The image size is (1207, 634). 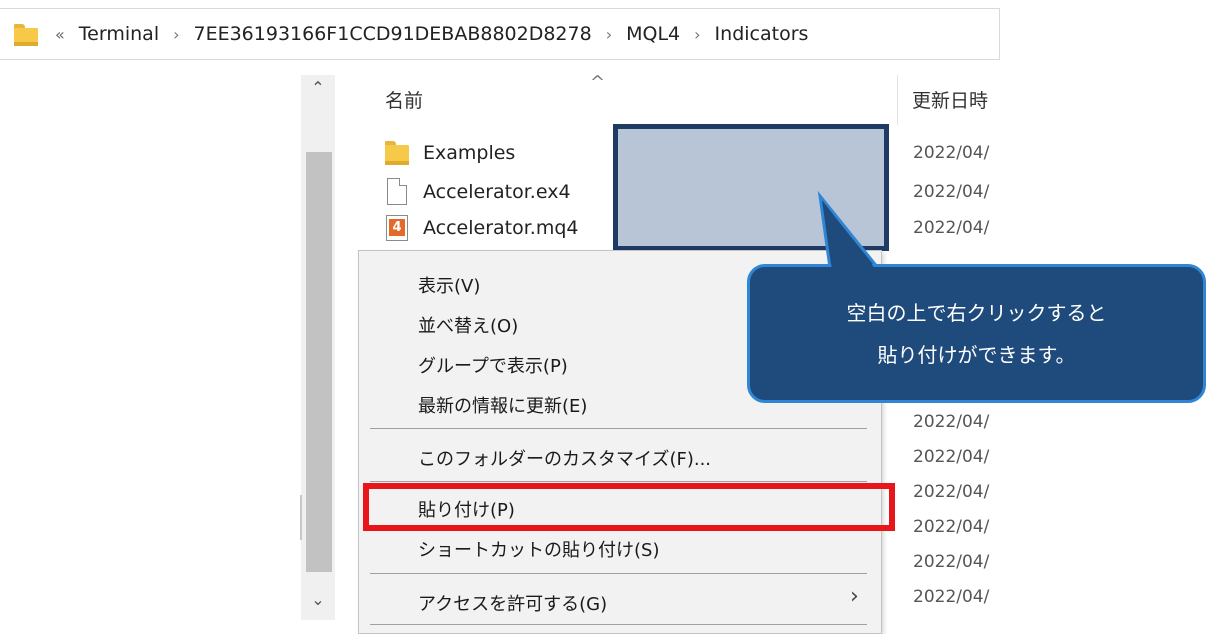 I want to click on paste-highlight-outline, so click(x=629, y=507).